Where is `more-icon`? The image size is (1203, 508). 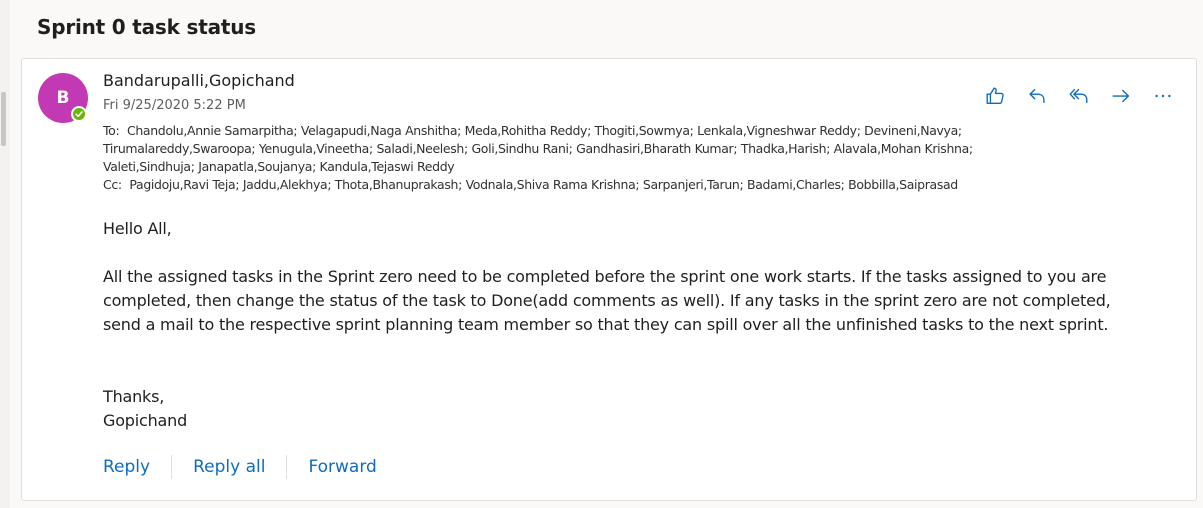
more-icon is located at coordinates (1163, 96).